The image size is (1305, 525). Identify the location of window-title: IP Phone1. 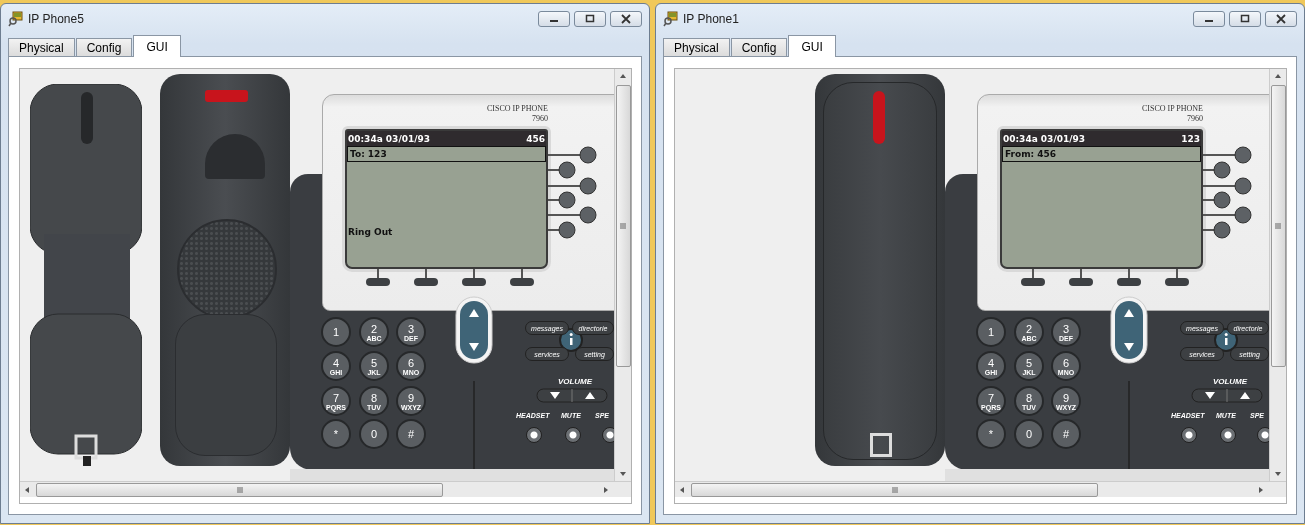
(711, 19).